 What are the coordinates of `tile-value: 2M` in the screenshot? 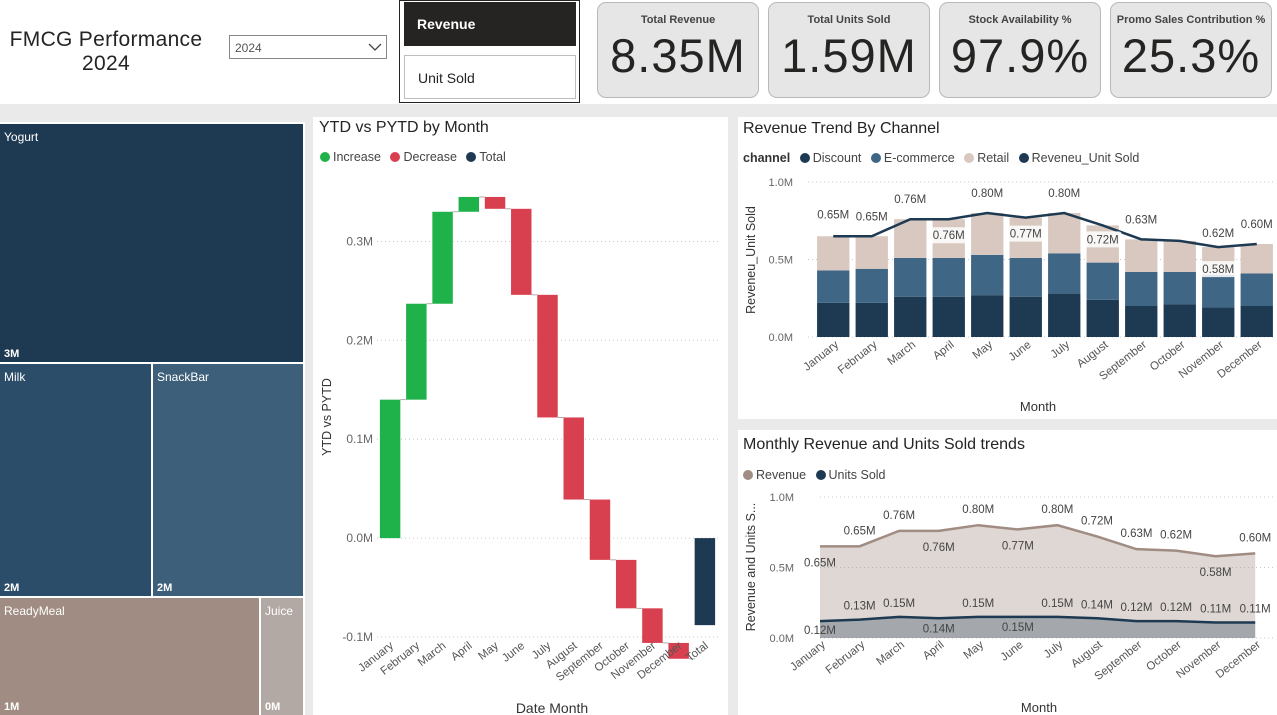 It's located at (12, 588).